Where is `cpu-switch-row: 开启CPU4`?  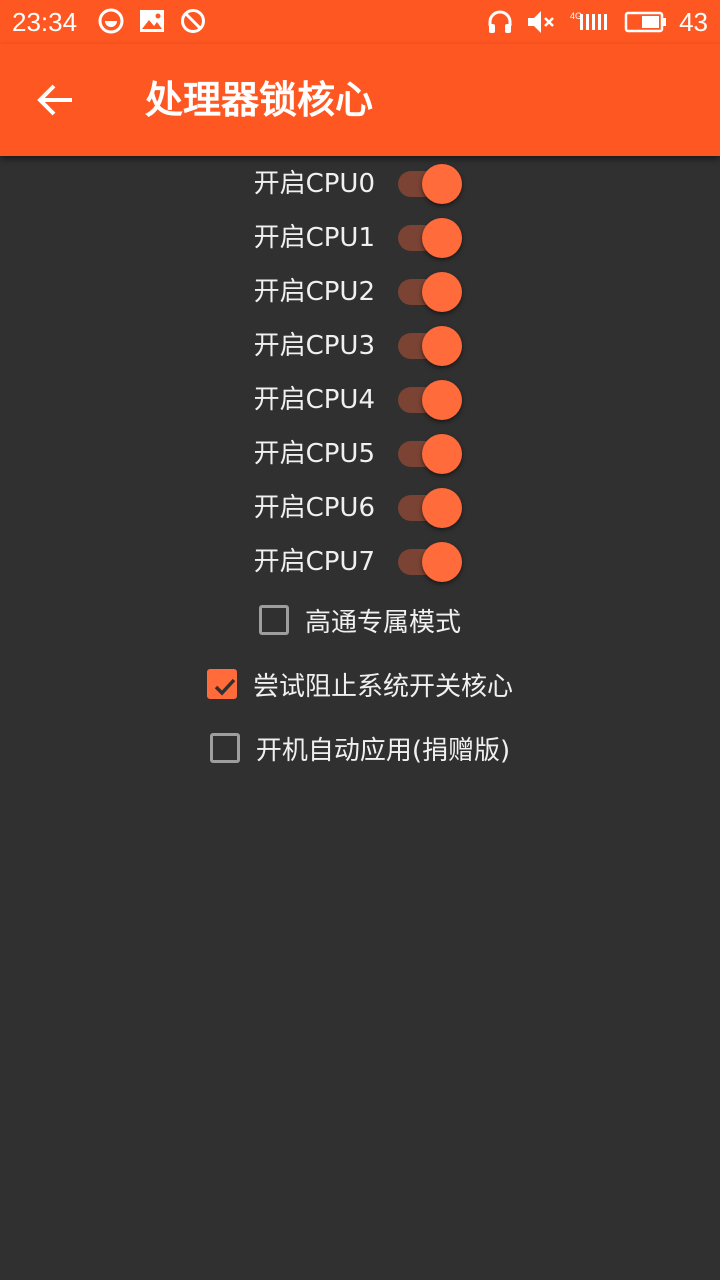
cpu-switch-row: 开启CPU4 is located at coordinates (360, 400).